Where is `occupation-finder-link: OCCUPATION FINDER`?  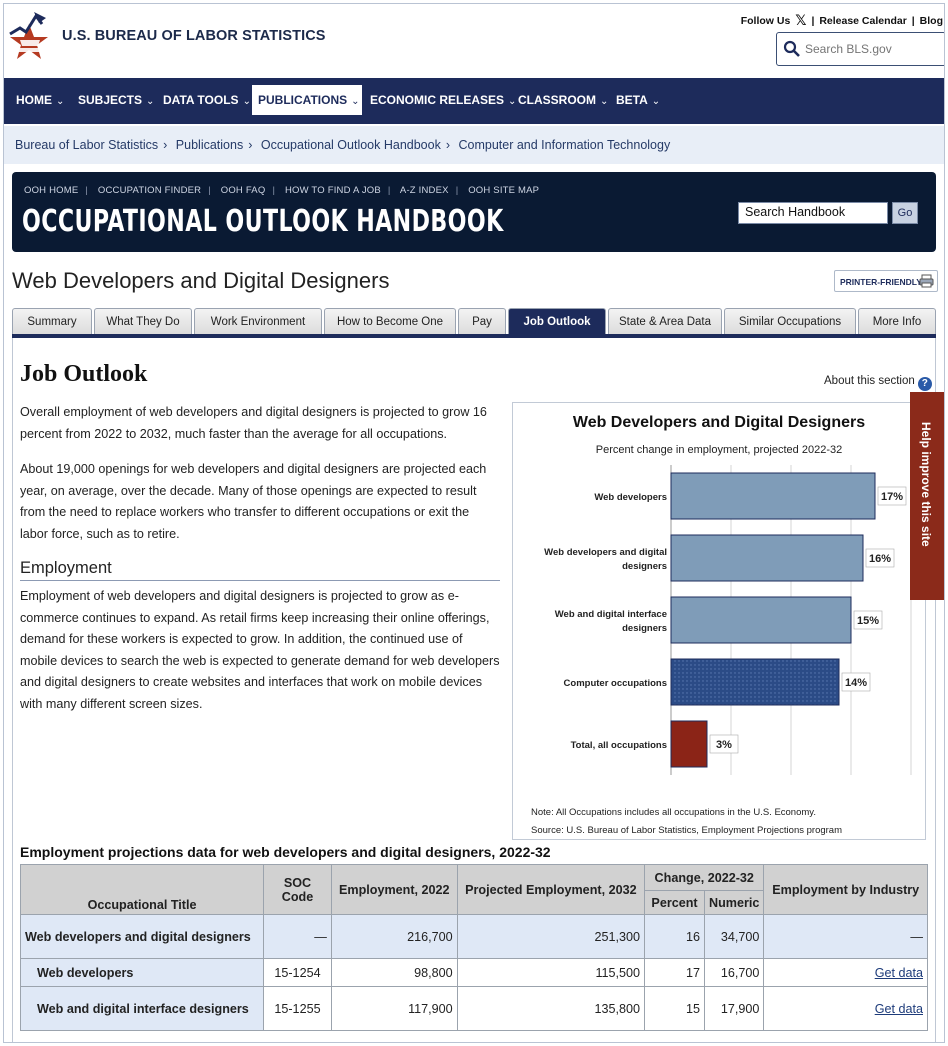 occupation-finder-link: OCCUPATION FINDER is located at coordinates (149, 190).